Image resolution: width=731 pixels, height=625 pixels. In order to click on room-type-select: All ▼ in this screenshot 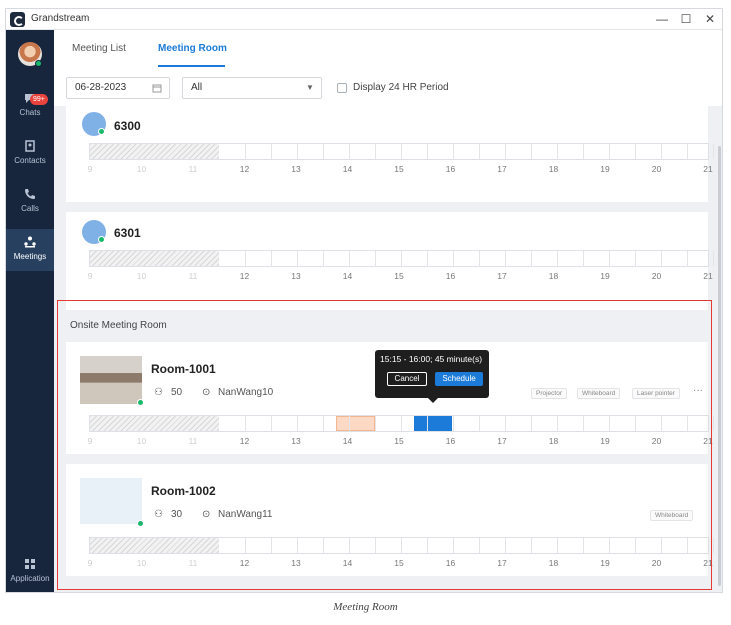, I will do `click(252, 88)`.